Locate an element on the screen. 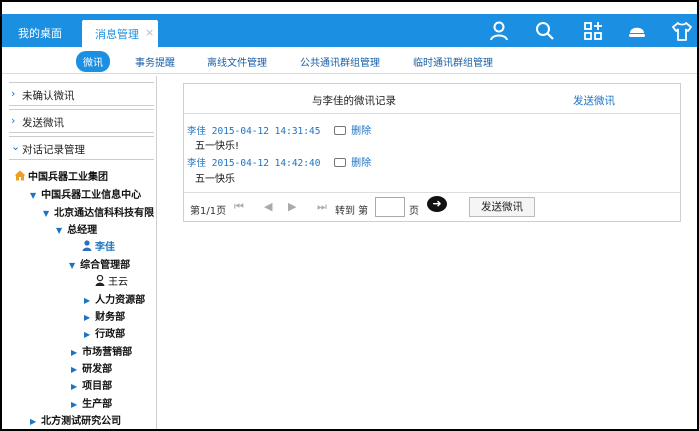 Image resolution: width=699 pixels, height=431 pixels. tree-node: ▶ 人力资源部 is located at coordinates (114, 298).